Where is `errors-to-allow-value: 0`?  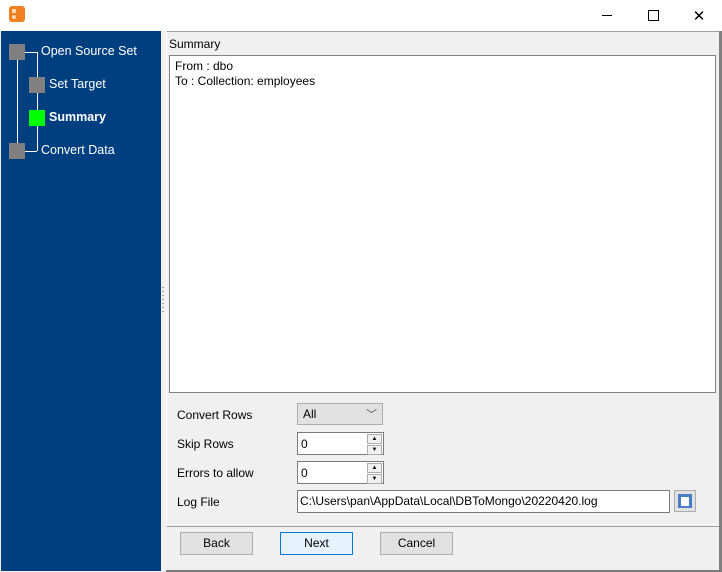 errors-to-allow-value: 0 is located at coordinates (304, 473).